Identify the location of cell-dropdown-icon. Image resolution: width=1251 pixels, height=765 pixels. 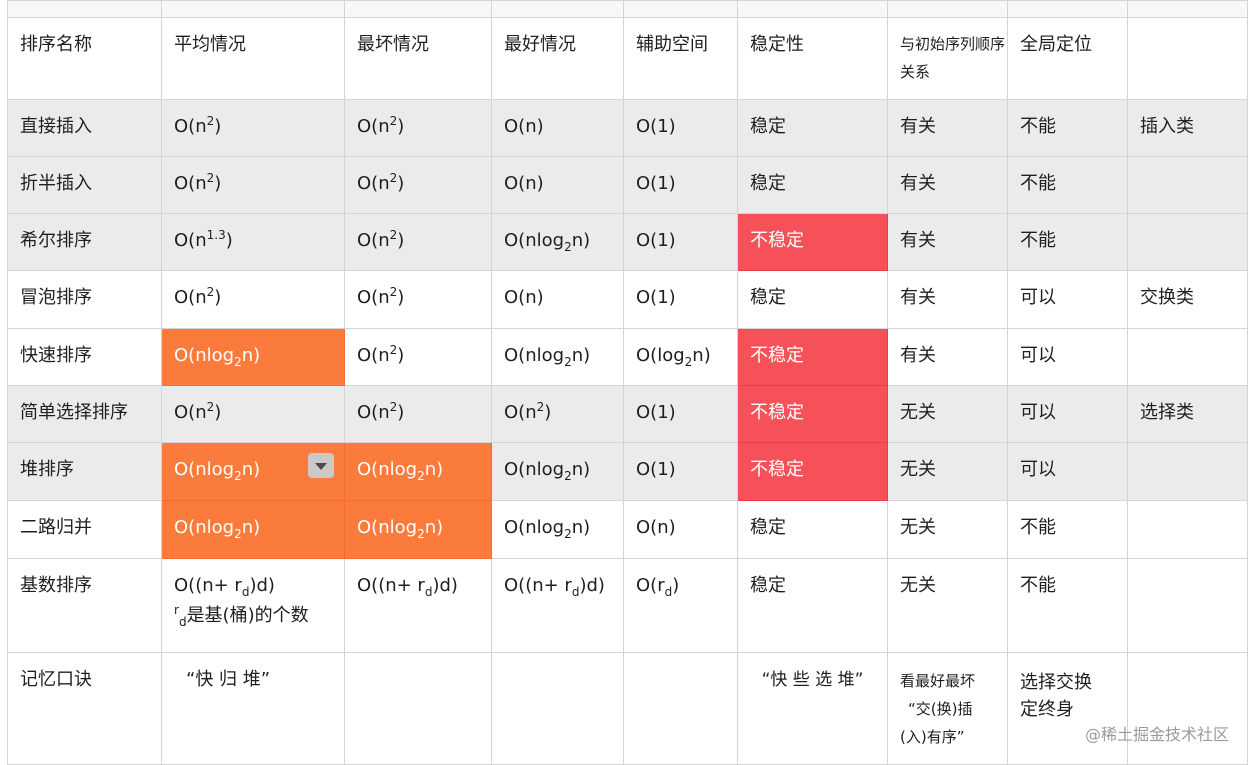
(321, 465).